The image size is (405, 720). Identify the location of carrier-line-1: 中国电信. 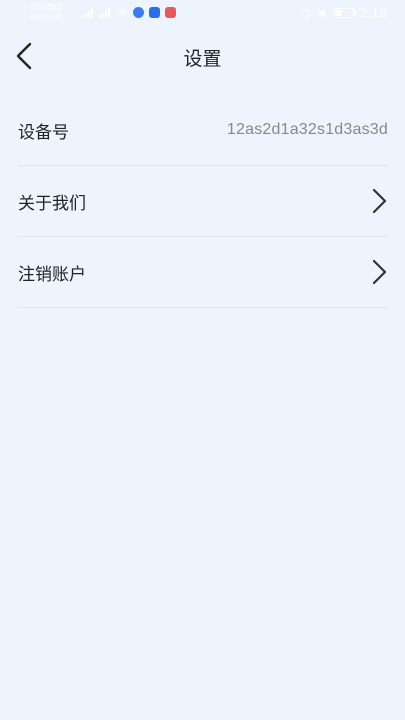
(46, 7).